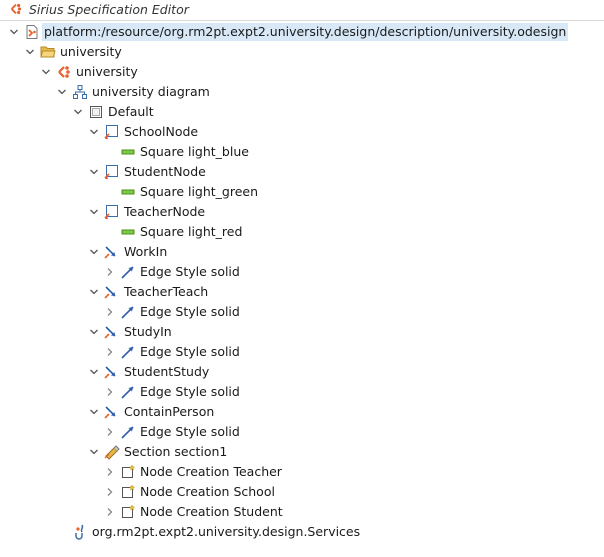 This screenshot has height=557, width=604. What do you see at coordinates (302, 52) in the screenshot?
I see `tree-row-group: university` at bounding box center [302, 52].